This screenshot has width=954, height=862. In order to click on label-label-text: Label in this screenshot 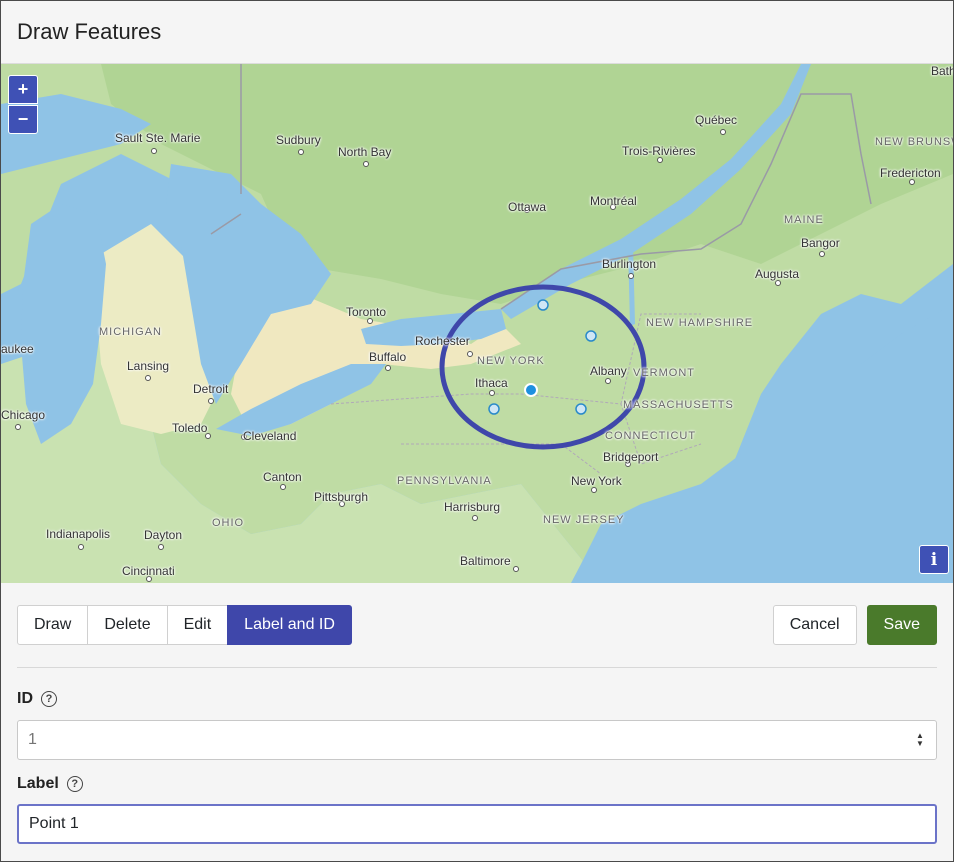, I will do `click(38, 783)`.